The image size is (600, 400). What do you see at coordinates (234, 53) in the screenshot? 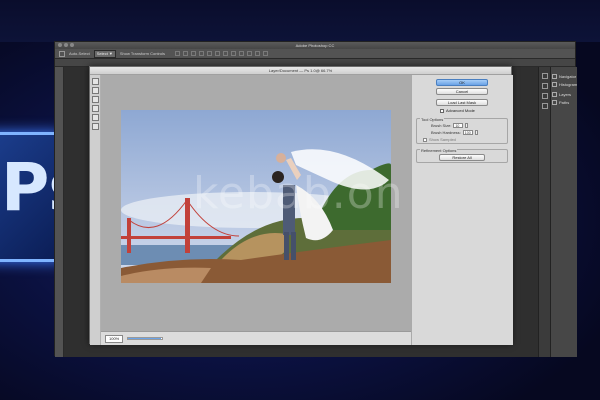
I see `distribute-middle-icon` at bounding box center [234, 53].